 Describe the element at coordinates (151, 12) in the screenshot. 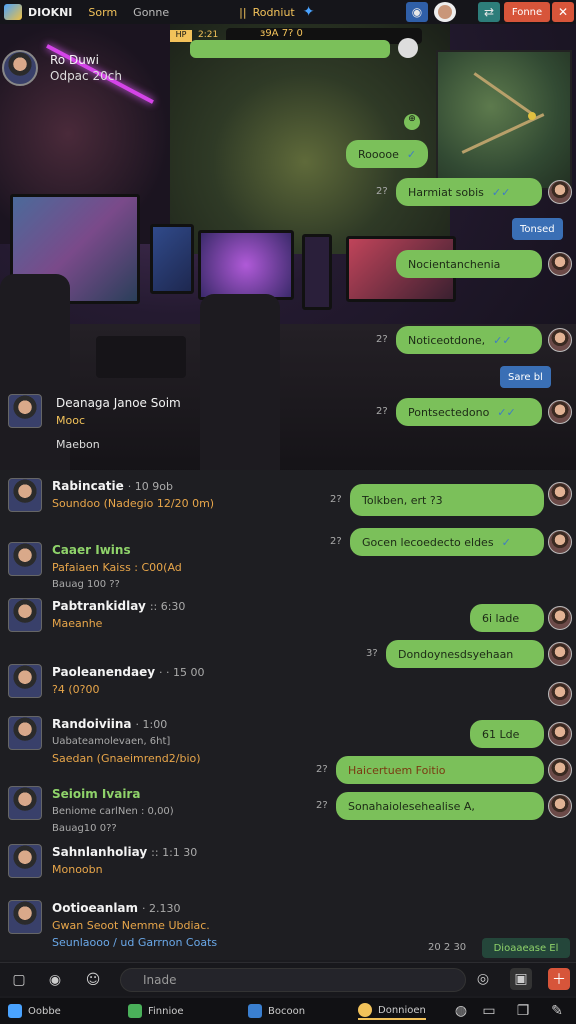

I see `tab-gonne: Gonne` at that location.